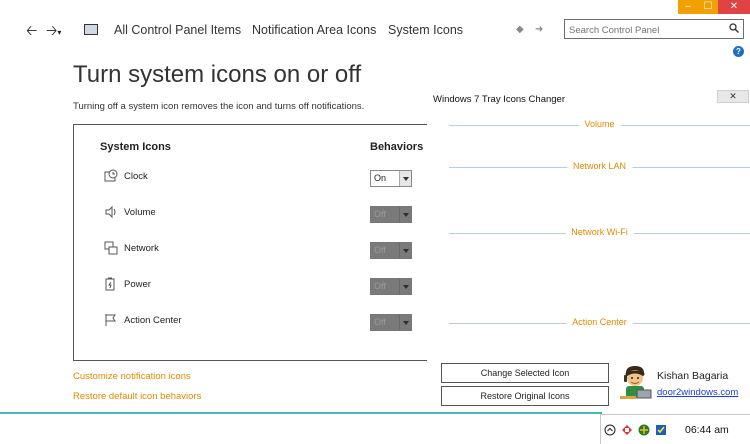  Describe the element at coordinates (141, 248) in the screenshot. I see `row-label-network: Network` at that location.